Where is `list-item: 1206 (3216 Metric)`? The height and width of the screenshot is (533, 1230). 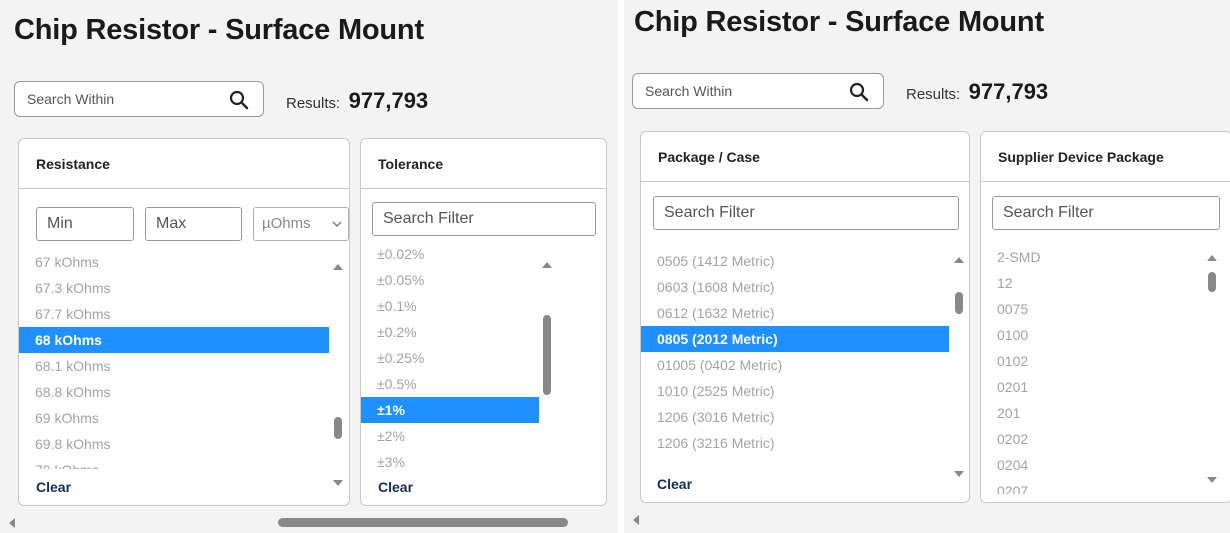 list-item: 1206 (3216 Metric) is located at coordinates (795, 443).